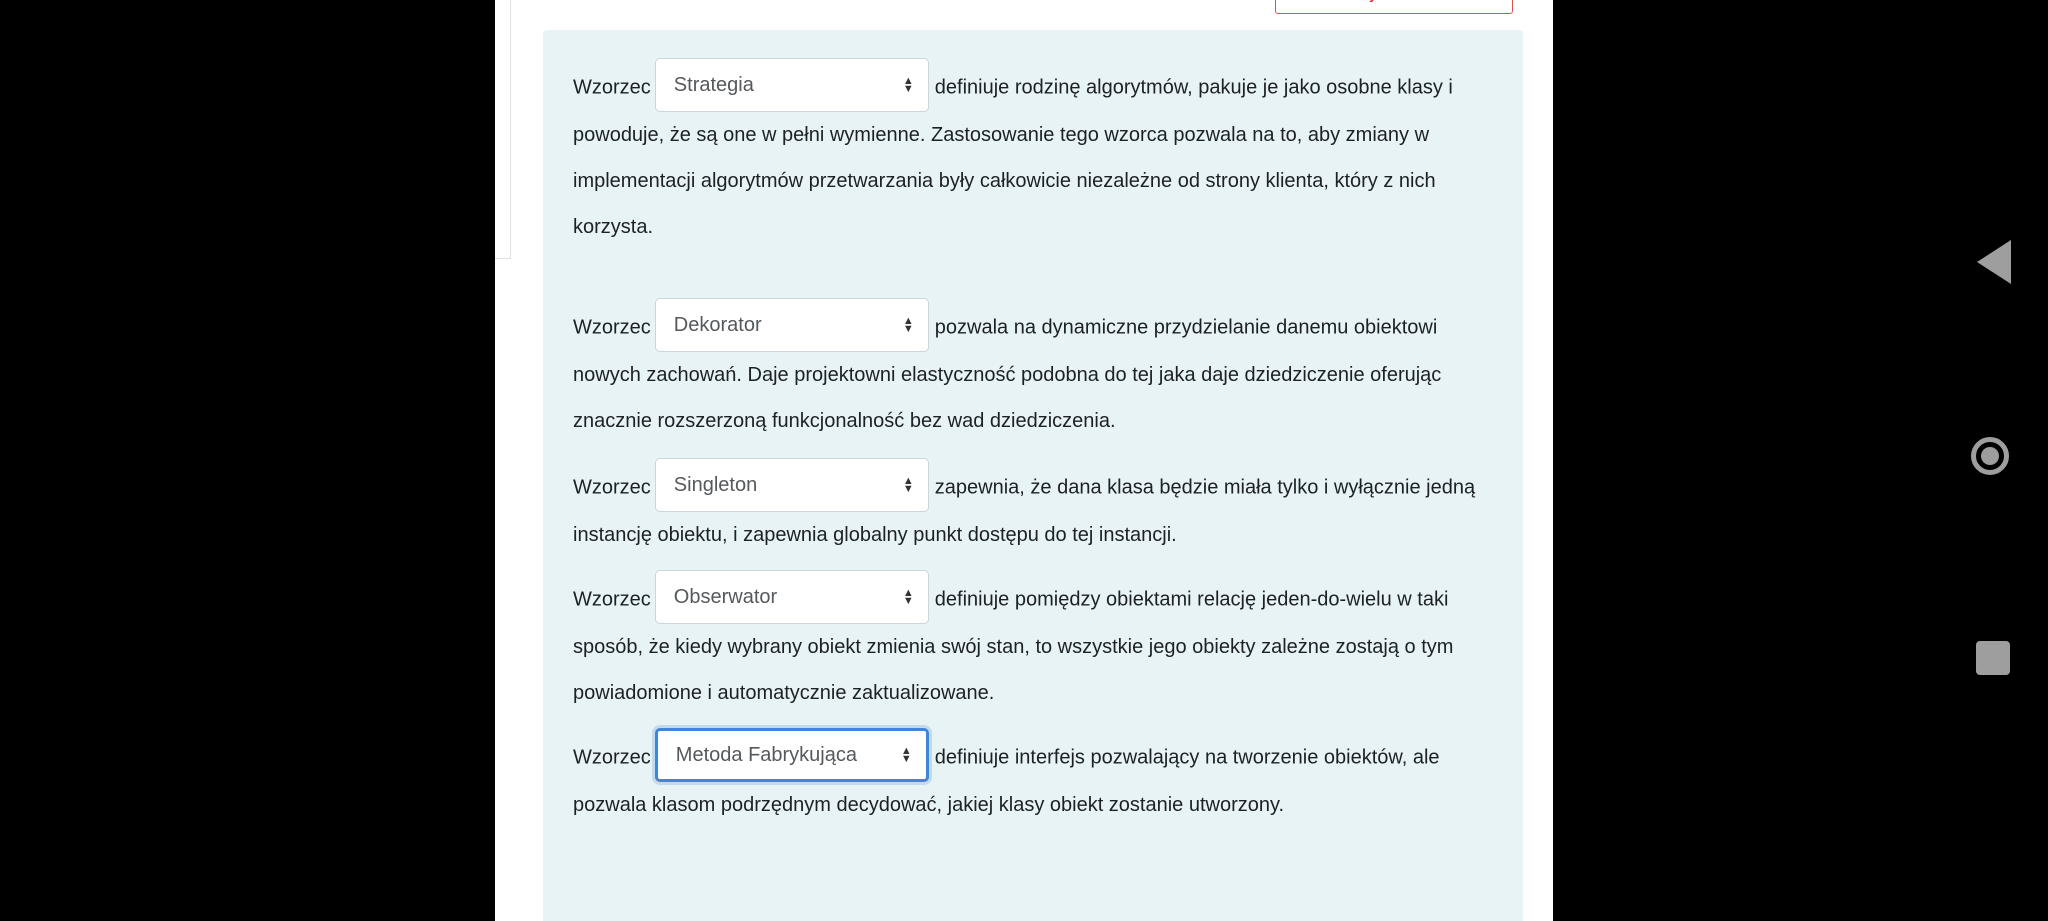  What do you see at coordinates (1394, 7) in the screenshot?
I see `timer-box: Pozostały czas 0:44:17` at bounding box center [1394, 7].